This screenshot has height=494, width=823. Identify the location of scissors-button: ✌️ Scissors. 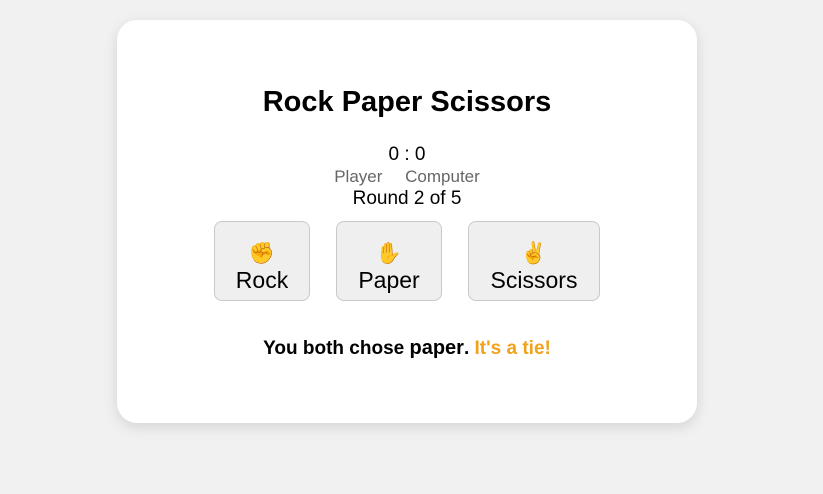
(534, 261).